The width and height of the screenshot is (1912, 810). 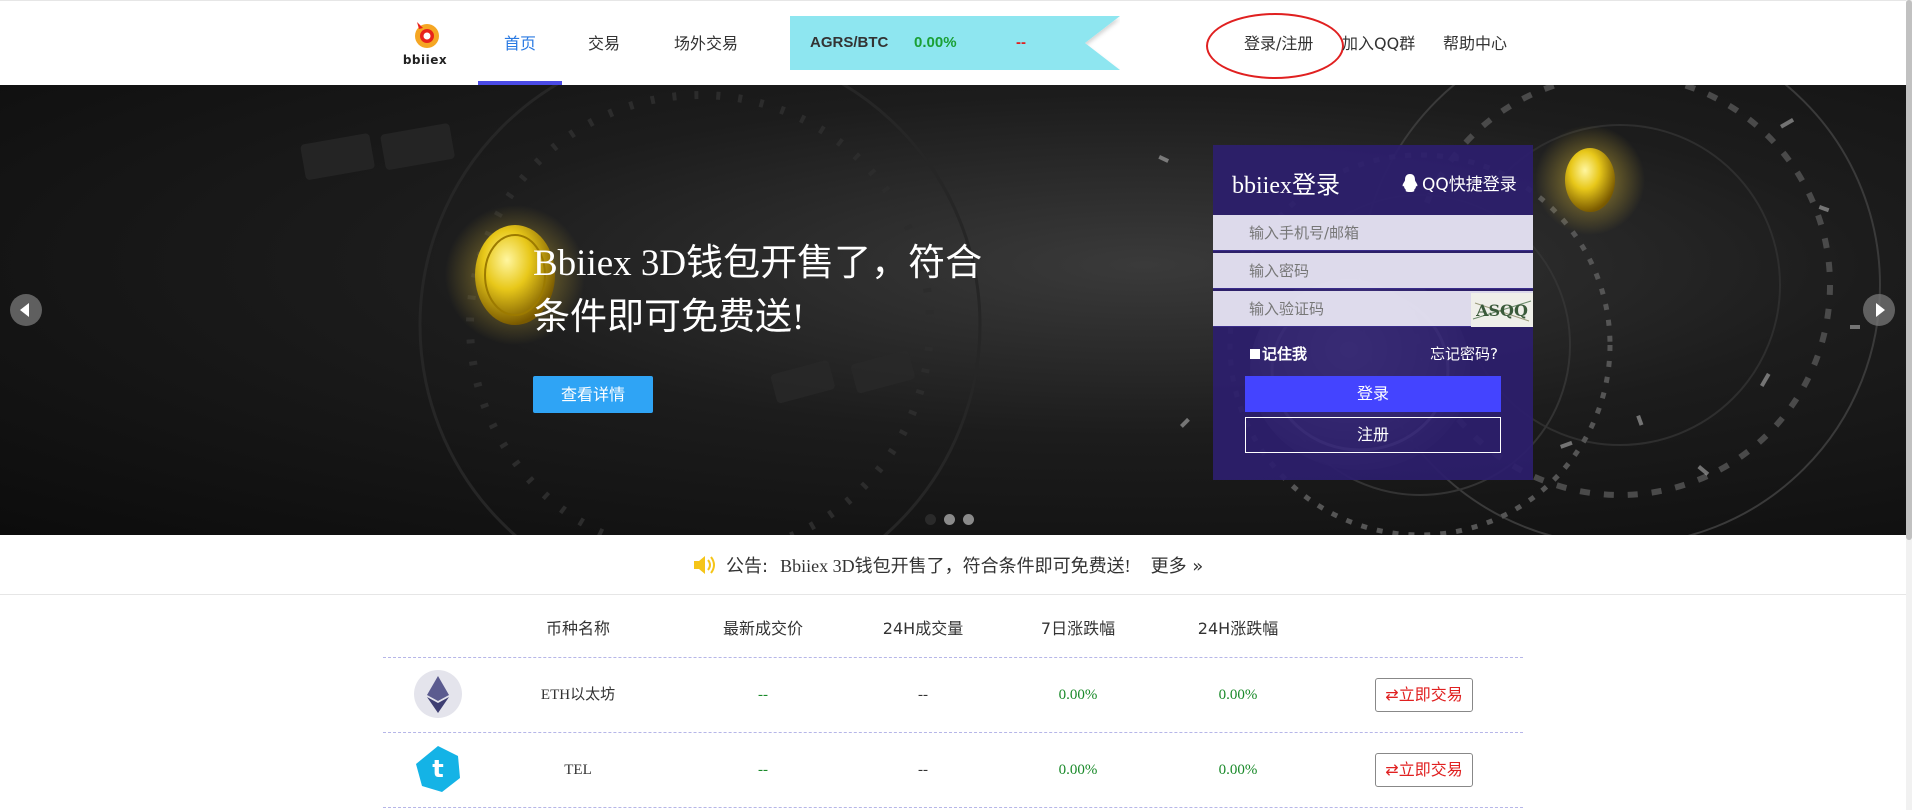 I want to click on more-announcements-link: 更多 », so click(x=1177, y=565).